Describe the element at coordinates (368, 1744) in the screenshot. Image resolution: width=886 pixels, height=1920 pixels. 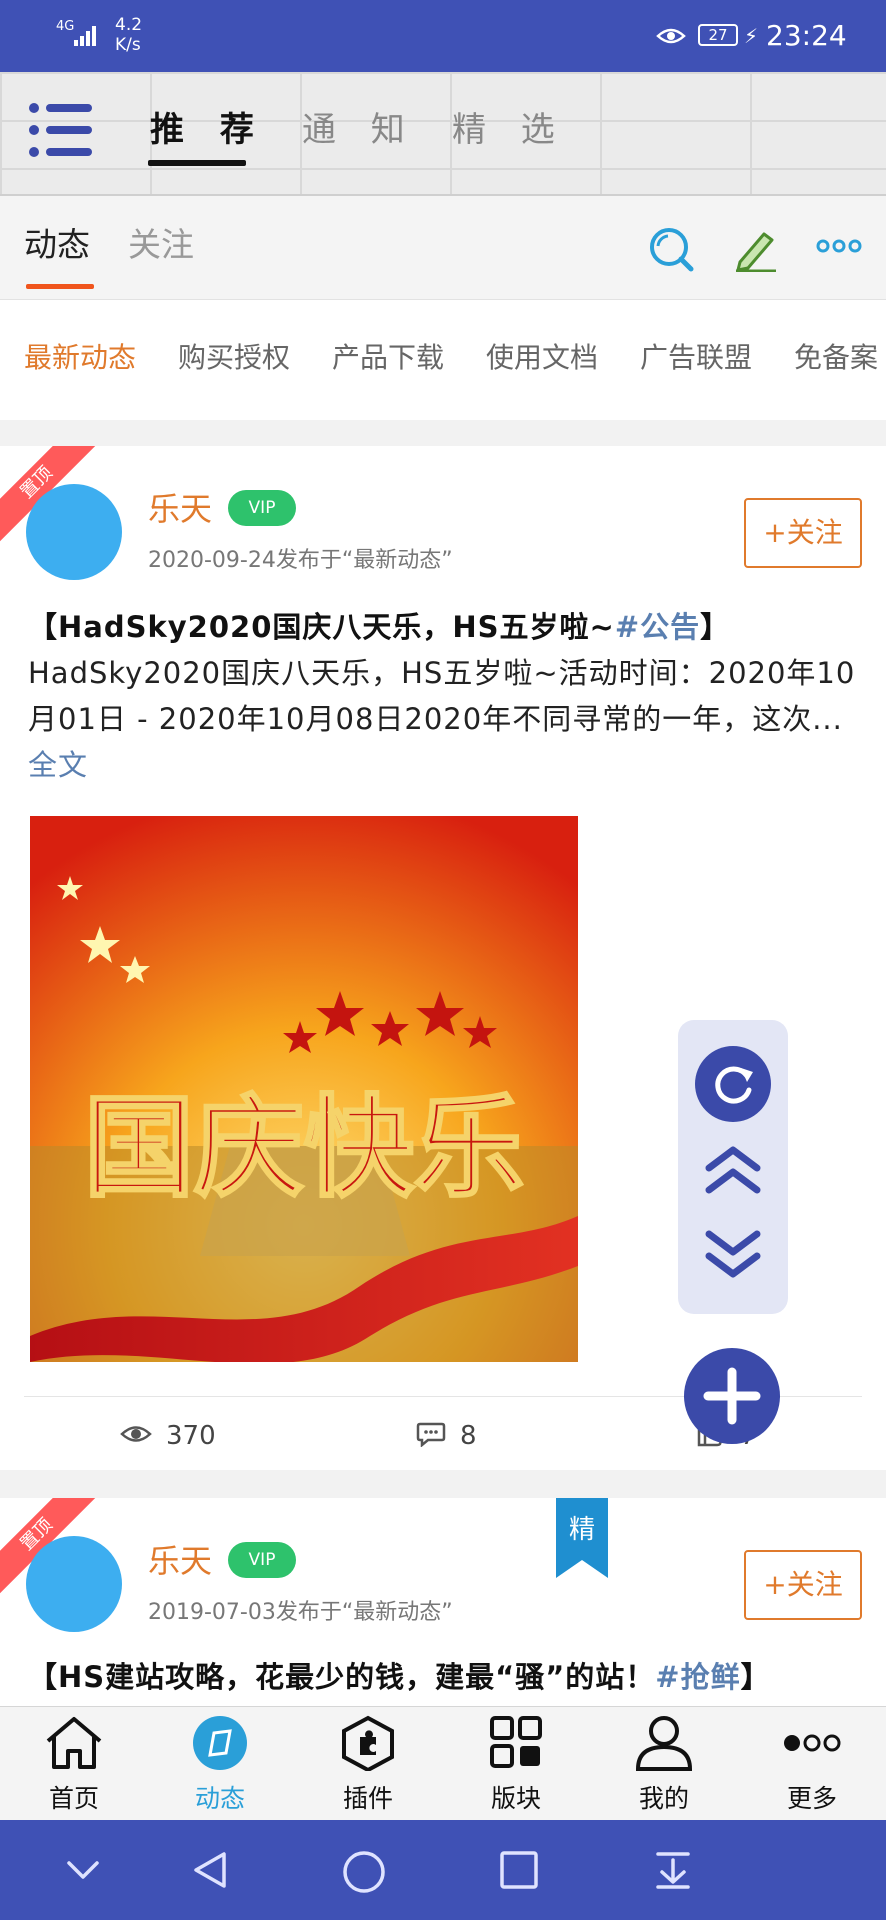
I see `plugin-icon` at that location.